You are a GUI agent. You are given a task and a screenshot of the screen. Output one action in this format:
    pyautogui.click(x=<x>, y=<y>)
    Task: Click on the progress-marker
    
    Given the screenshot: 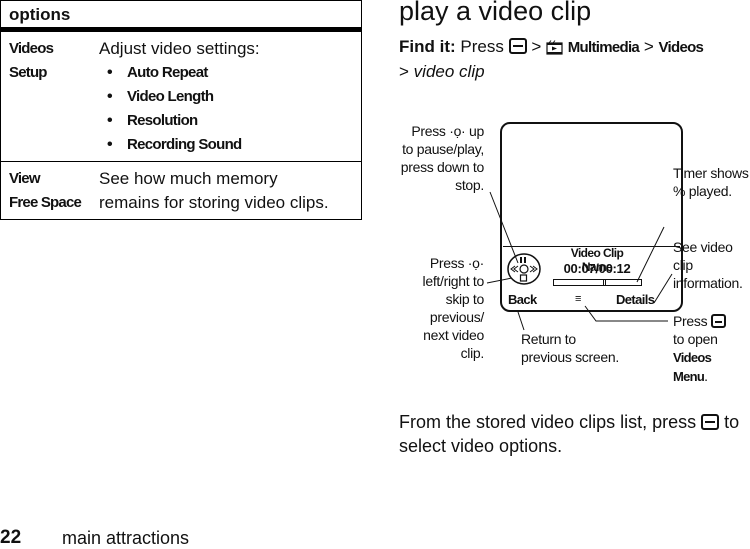 What is the action you would take?
    pyautogui.click(x=604, y=282)
    